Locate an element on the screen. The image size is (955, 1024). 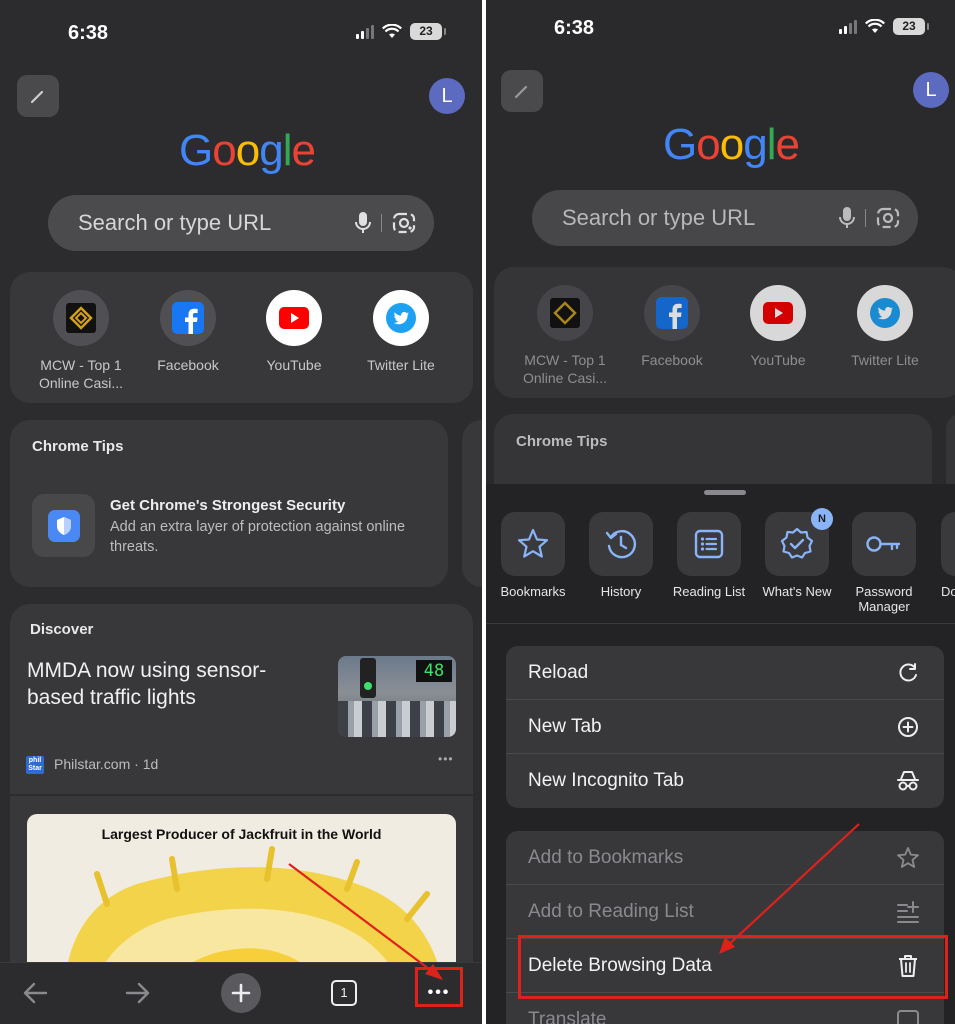
plus-circle-icon is located at coordinates (908, 727).